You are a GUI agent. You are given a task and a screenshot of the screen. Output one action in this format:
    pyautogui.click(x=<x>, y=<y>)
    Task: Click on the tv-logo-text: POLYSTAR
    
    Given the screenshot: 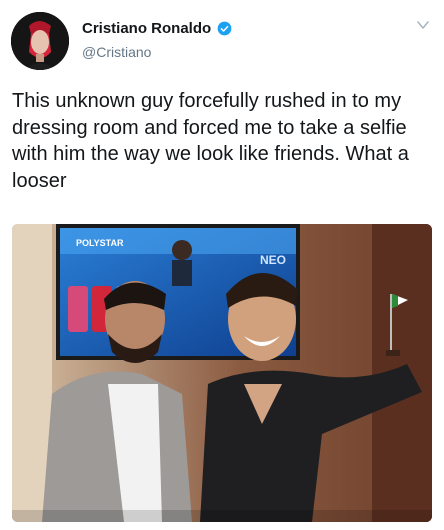 What is the action you would take?
    pyautogui.click(x=100, y=243)
    